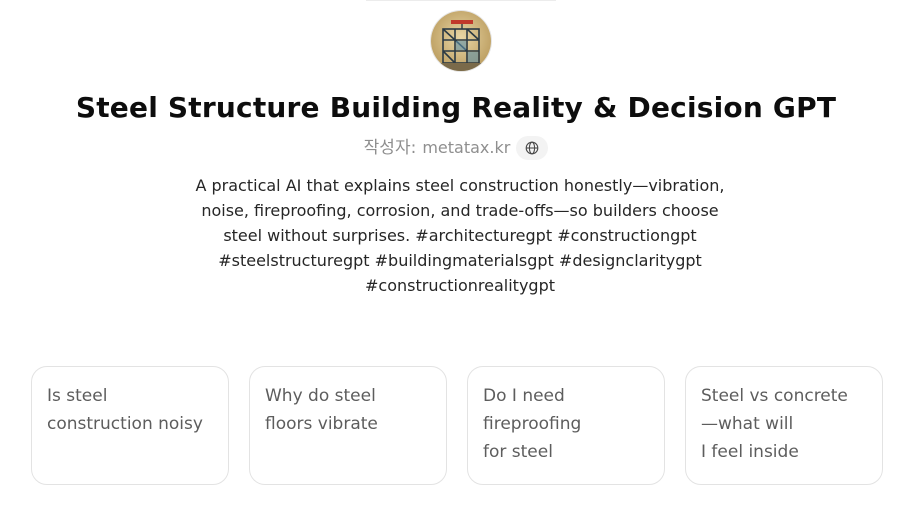 The height and width of the screenshot is (513, 912). I want to click on top-divider, so click(461, 0).